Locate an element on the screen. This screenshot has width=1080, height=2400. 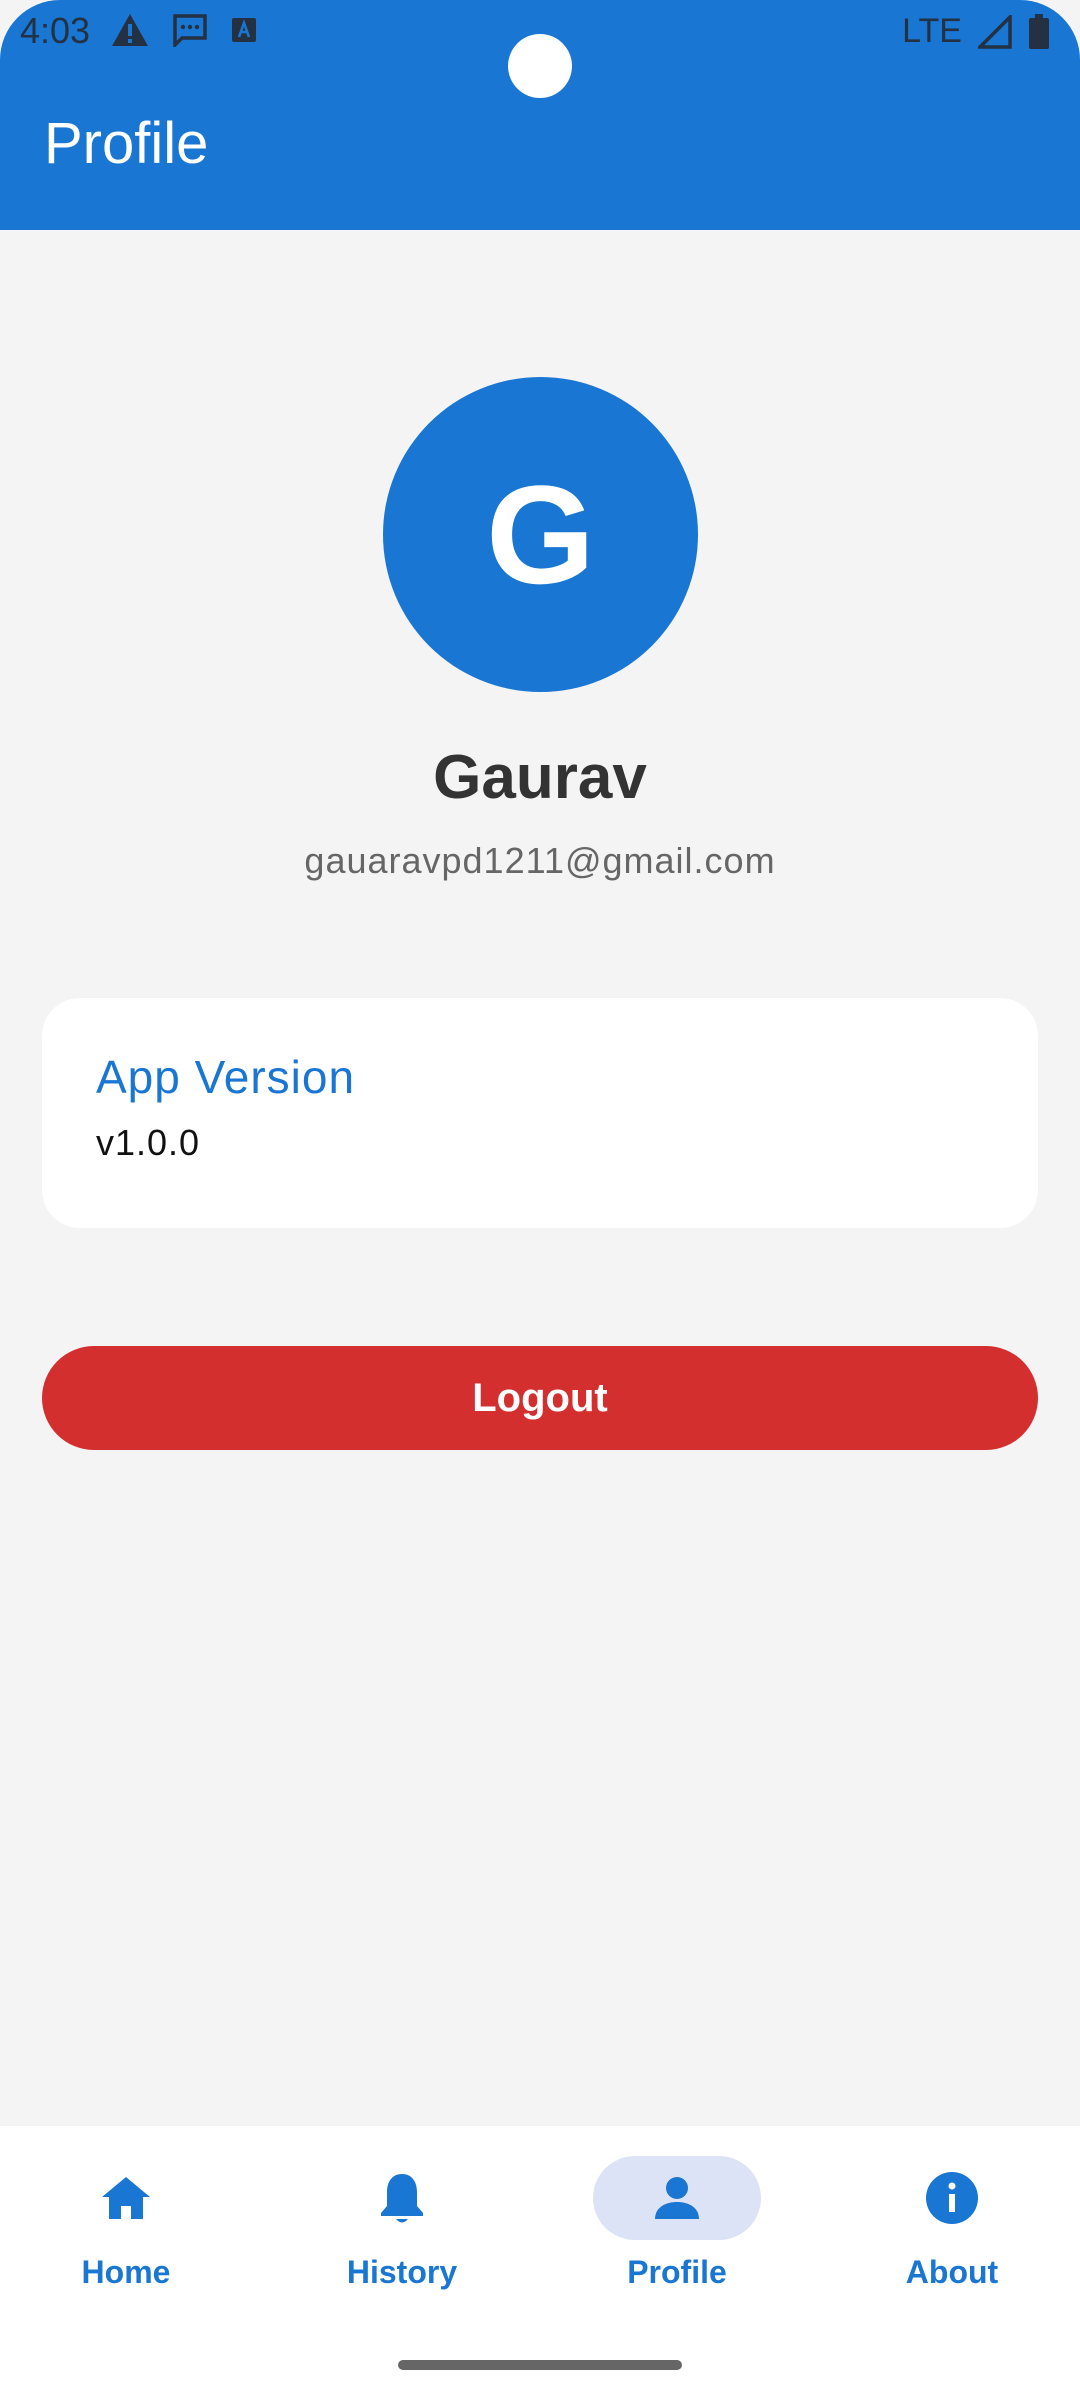
warning-icon is located at coordinates (130, 30).